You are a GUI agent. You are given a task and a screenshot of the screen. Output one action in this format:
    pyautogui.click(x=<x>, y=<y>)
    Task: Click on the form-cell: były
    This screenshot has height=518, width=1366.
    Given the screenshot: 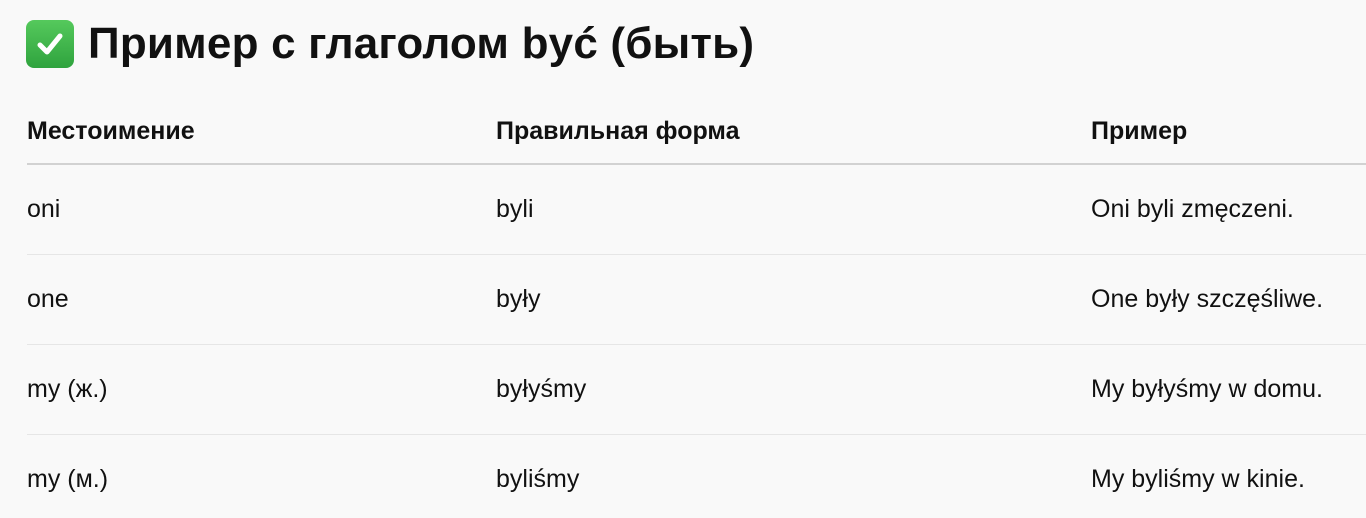 What is the action you would take?
    pyautogui.click(x=793, y=299)
    